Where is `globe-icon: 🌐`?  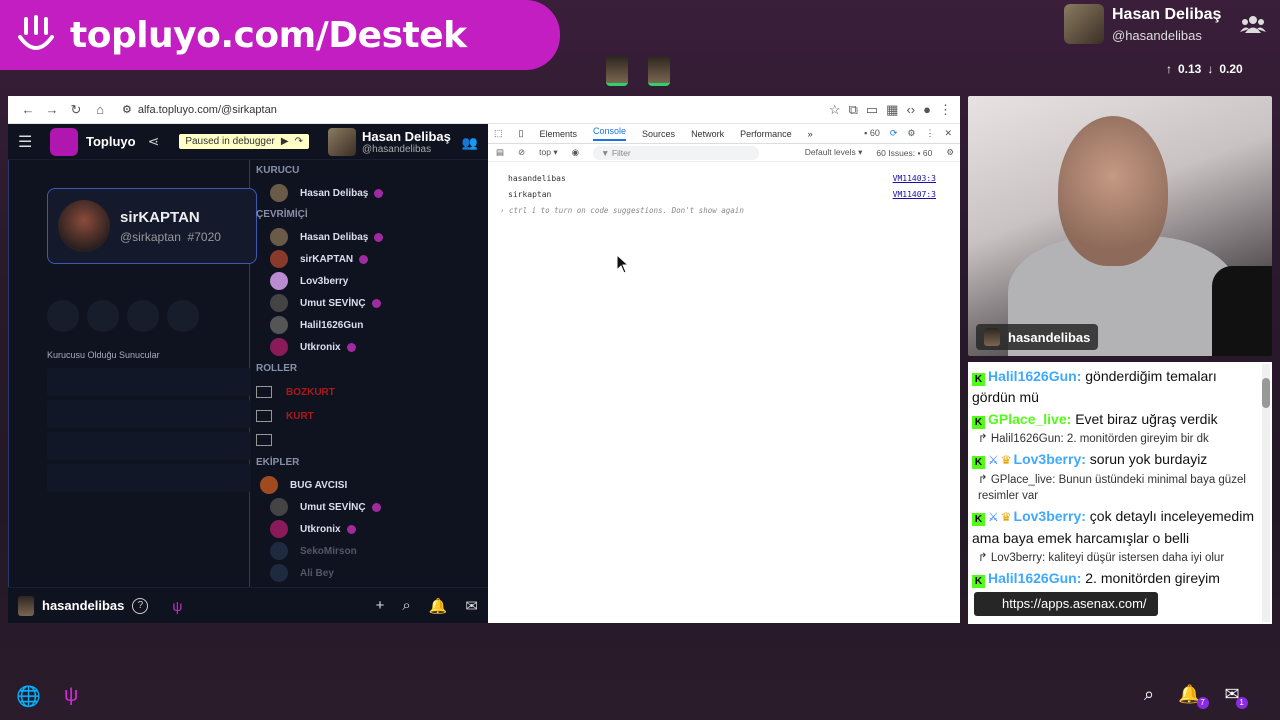 globe-icon: 🌐 is located at coordinates (28, 696).